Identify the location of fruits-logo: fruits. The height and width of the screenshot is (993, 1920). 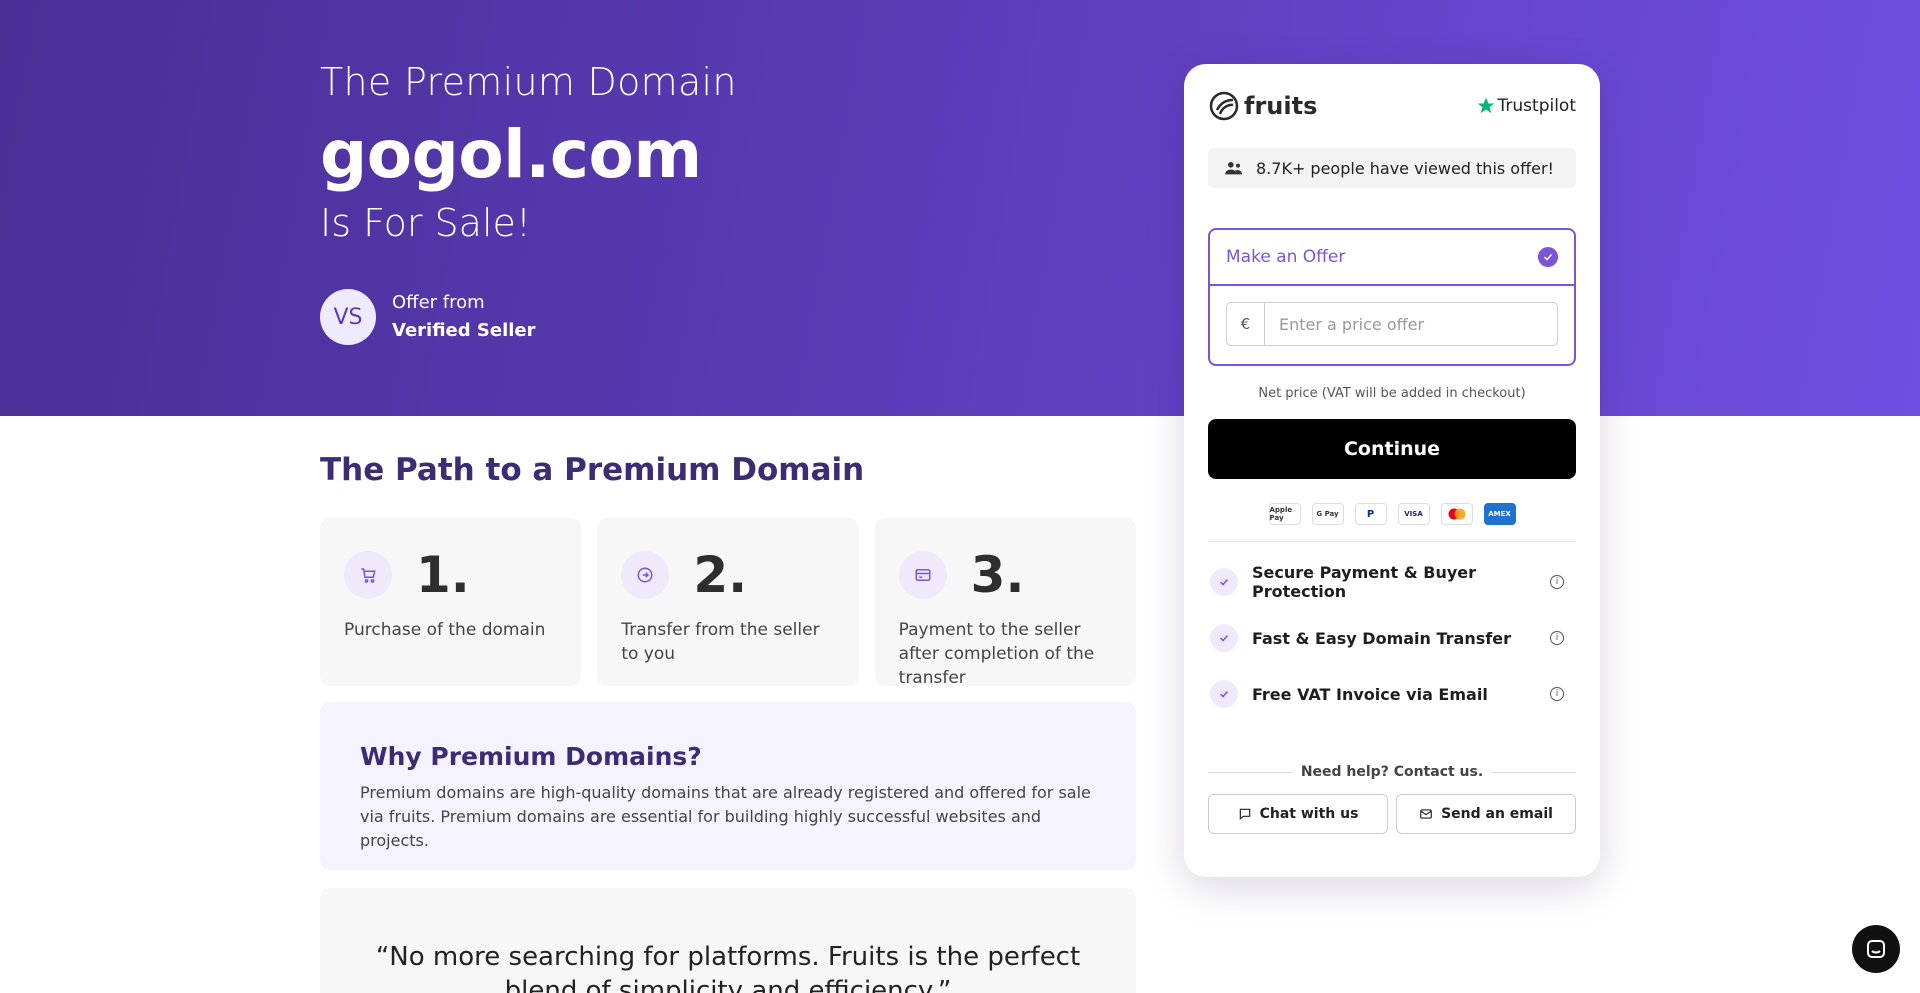
(1262, 106).